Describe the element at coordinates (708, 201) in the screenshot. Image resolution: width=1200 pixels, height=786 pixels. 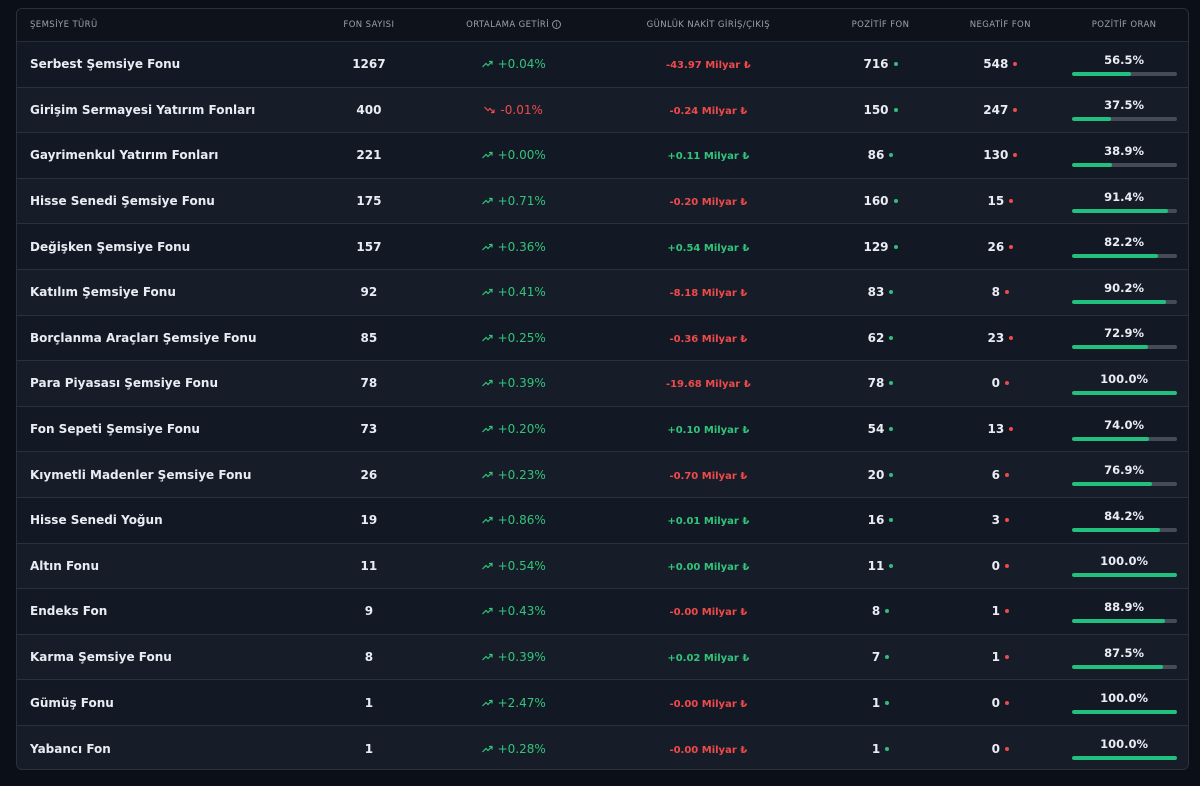
I see `daily-cash-flow-cell: -0.20 Milyar ₺` at that location.